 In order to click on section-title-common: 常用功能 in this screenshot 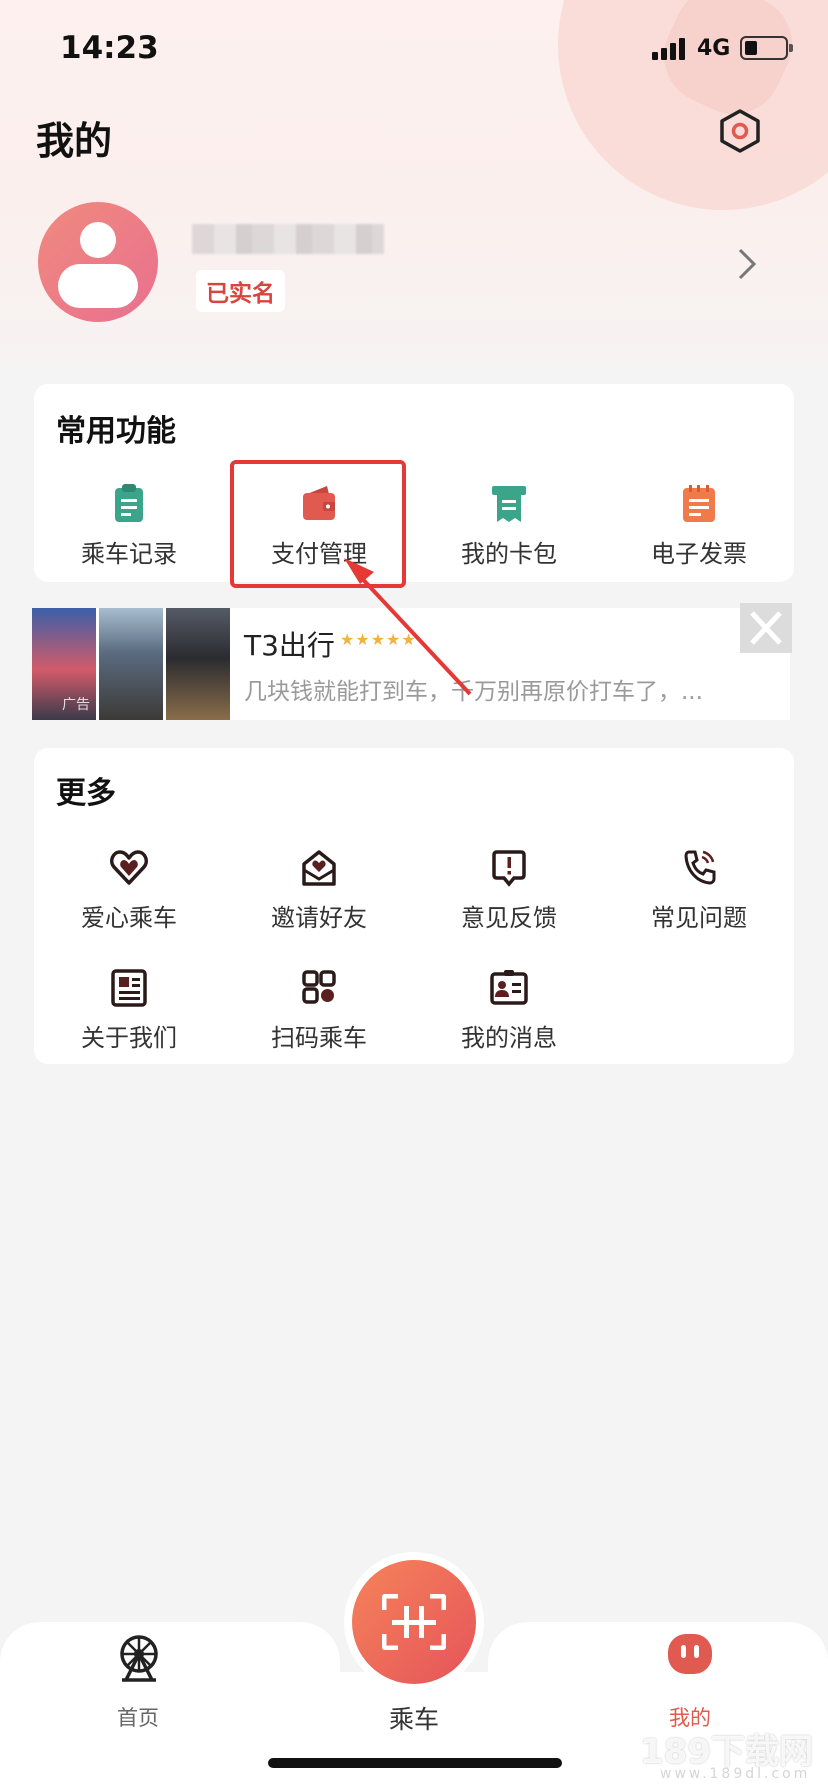, I will do `click(116, 431)`.